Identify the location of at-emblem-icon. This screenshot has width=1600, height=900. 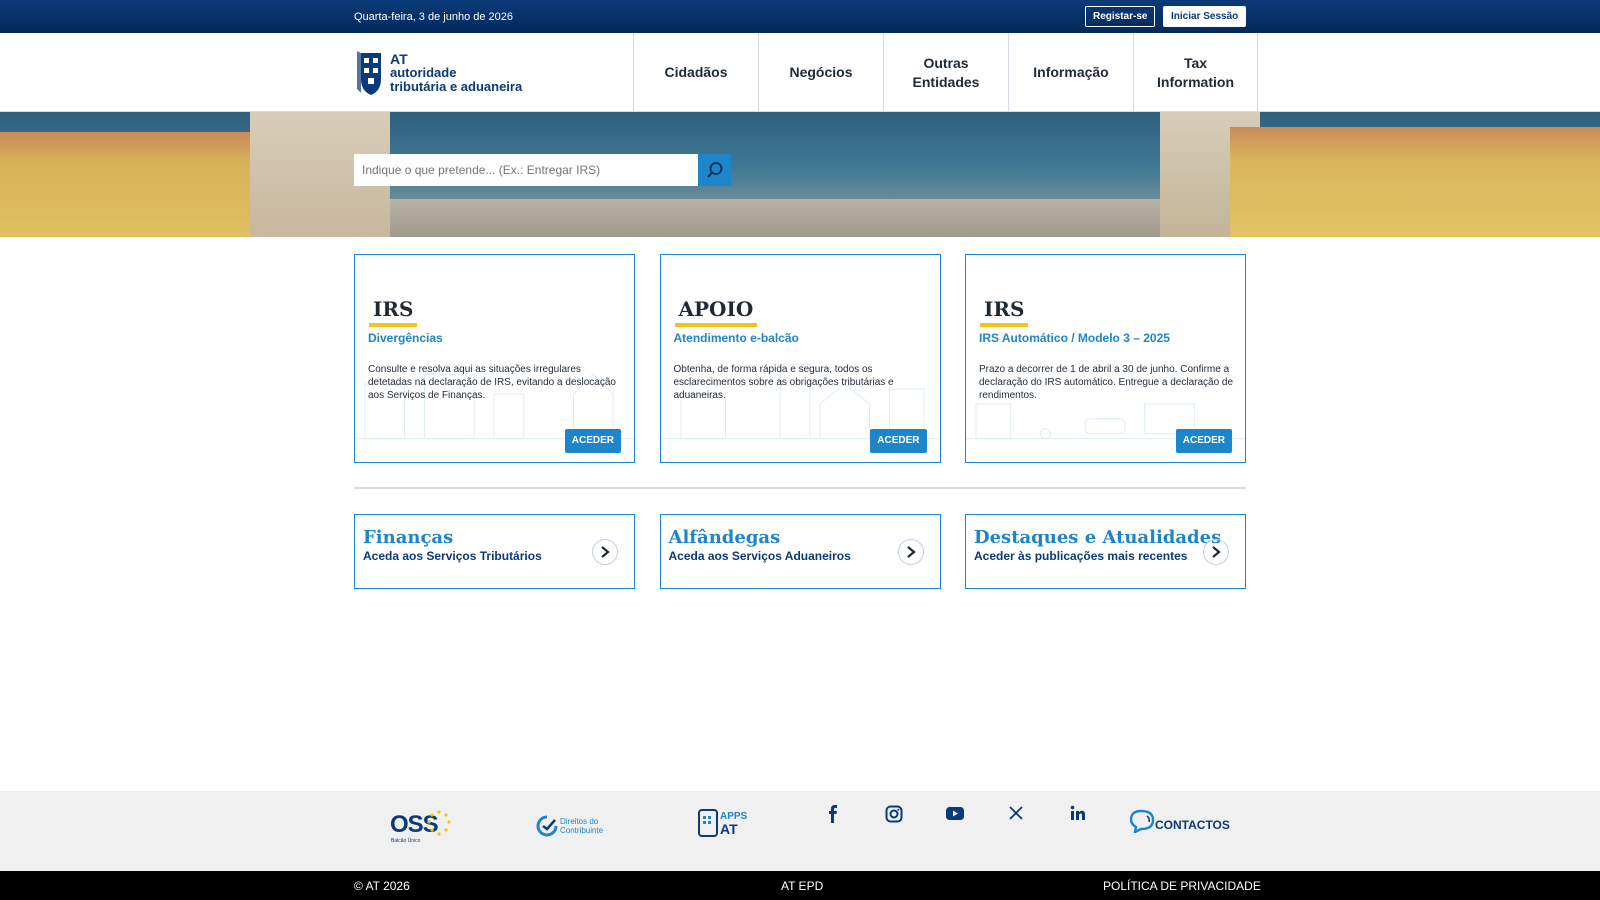
(369, 73).